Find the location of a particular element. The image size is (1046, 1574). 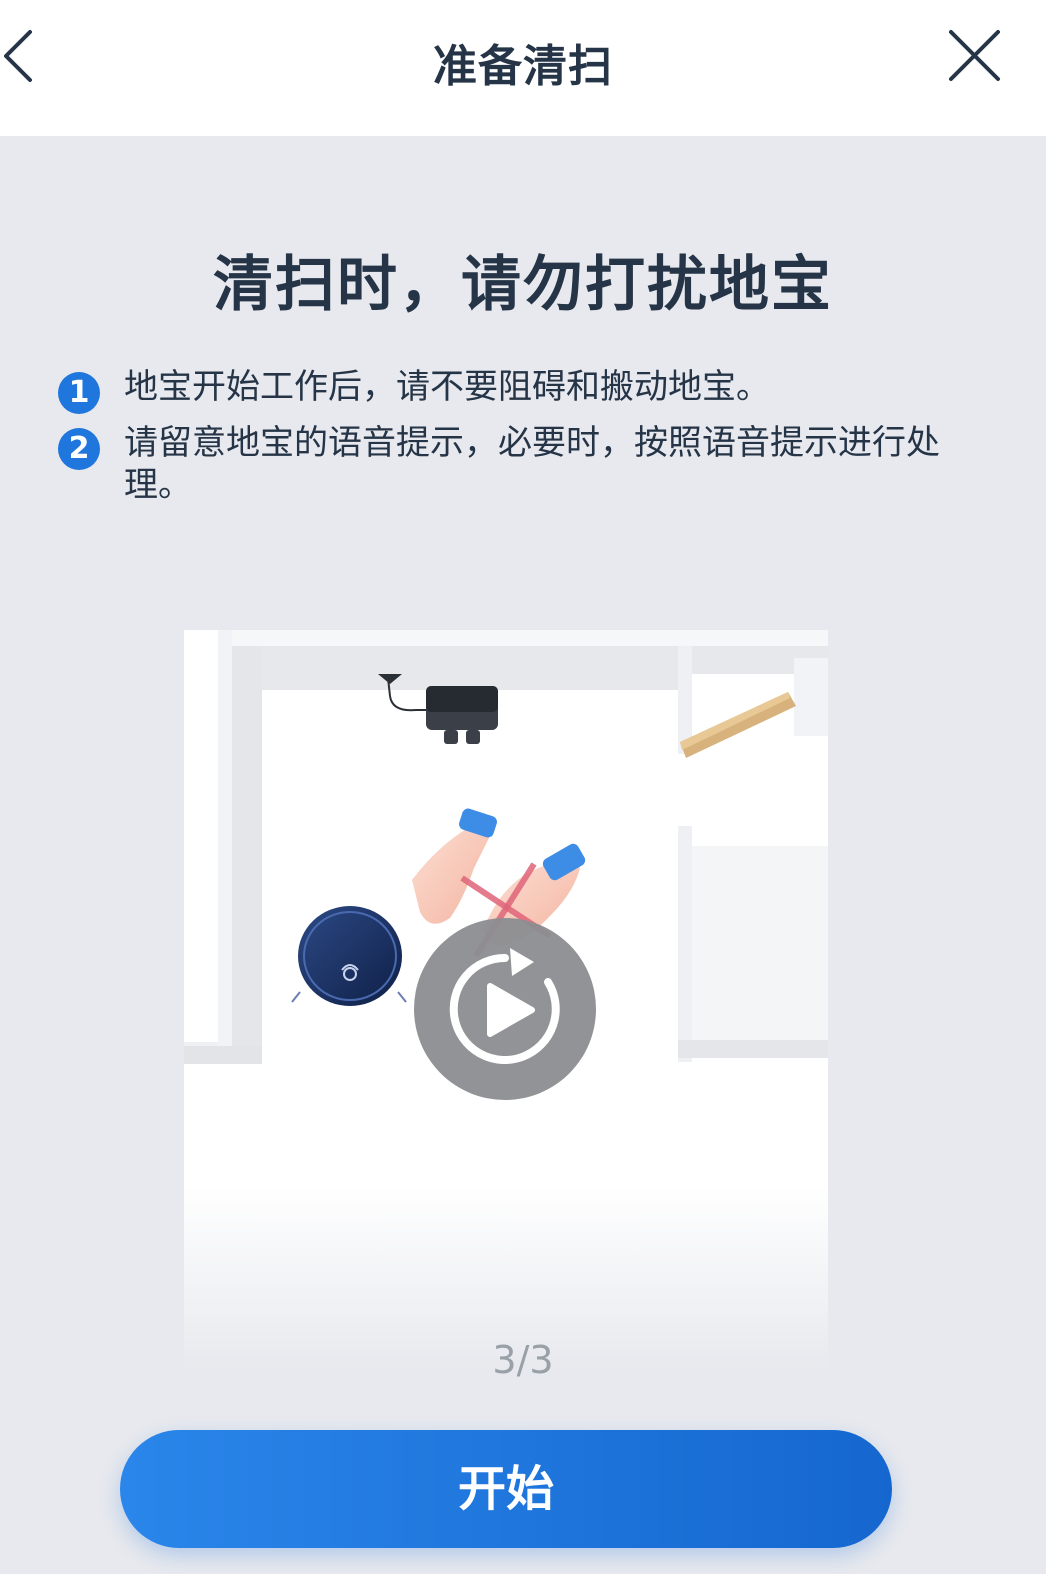

step-number-badge: 2 is located at coordinates (79, 449).